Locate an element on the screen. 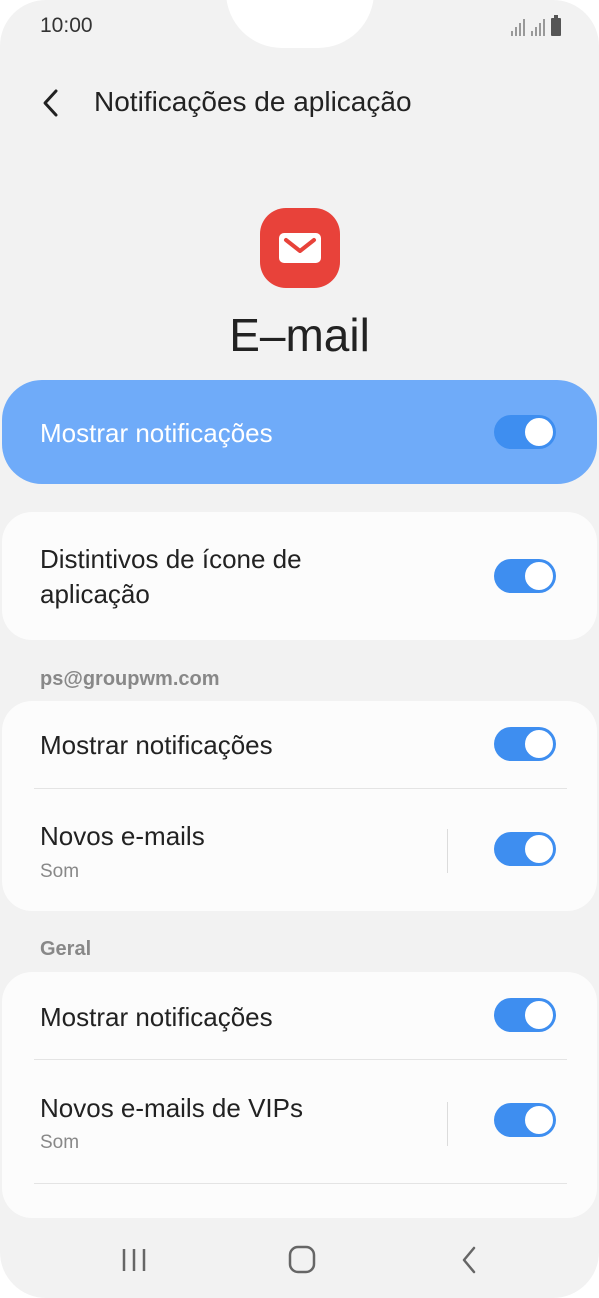  badges-card: Distintivos de ícone de aplicação is located at coordinates (299, 576).